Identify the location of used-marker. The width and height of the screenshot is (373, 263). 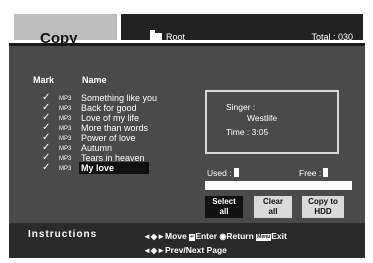
(236, 172).